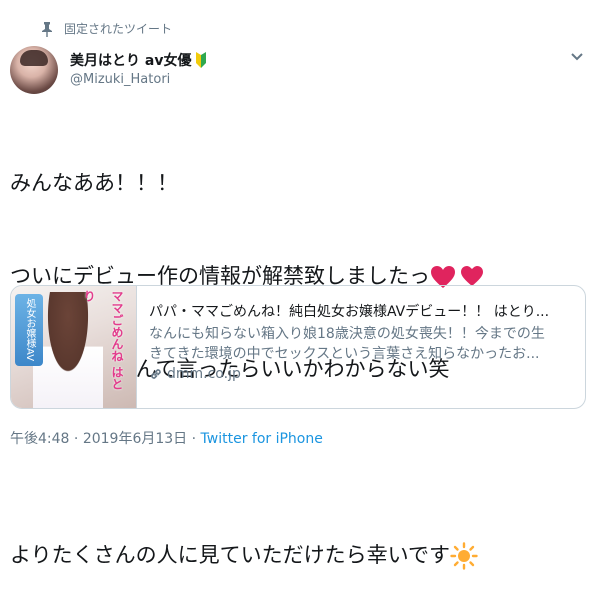  What do you see at coordinates (138, 79) in the screenshot?
I see `user-handle: @Mizuki_Hatori` at bounding box center [138, 79].